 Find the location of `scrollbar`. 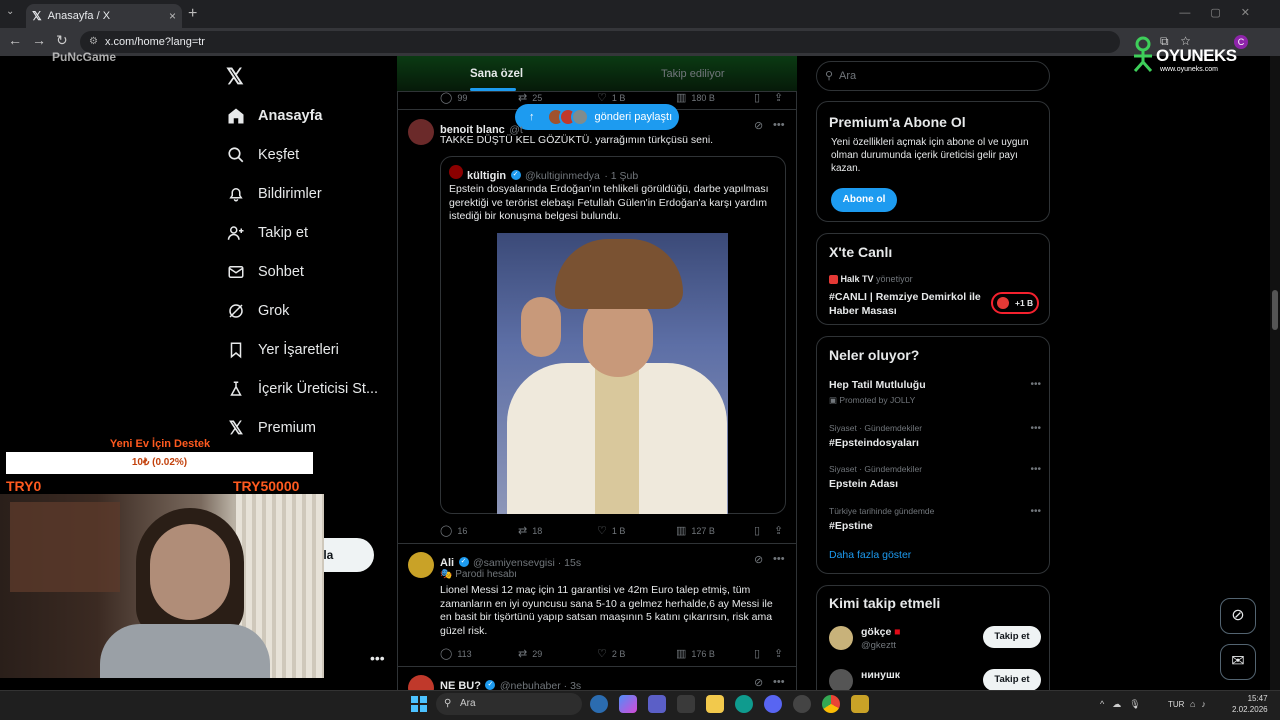

scrollbar is located at coordinates (1275, 373).